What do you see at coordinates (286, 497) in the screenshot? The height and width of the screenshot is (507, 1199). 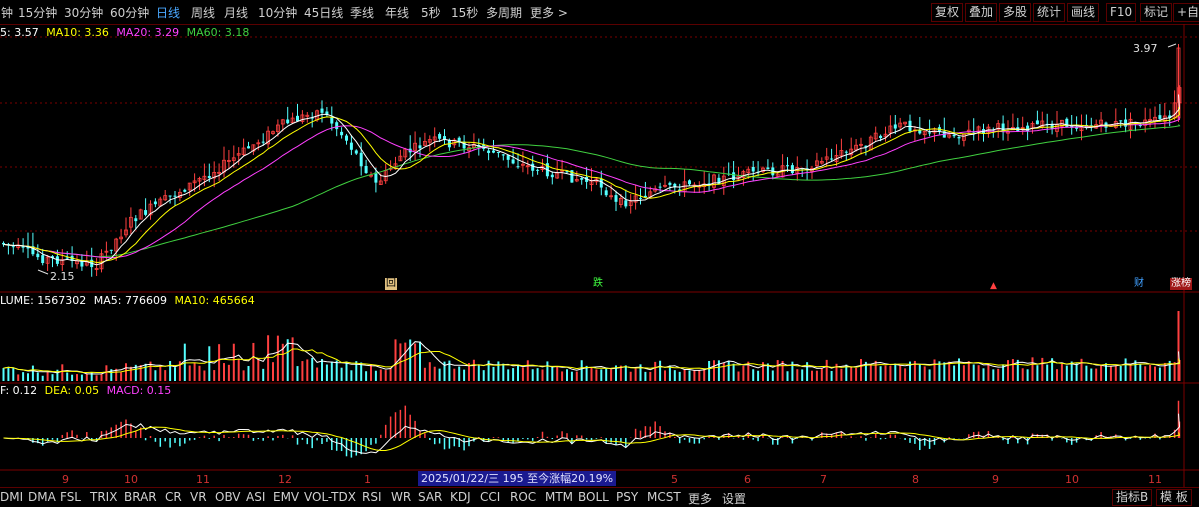 I see `indicator-emv: EMV` at bounding box center [286, 497].